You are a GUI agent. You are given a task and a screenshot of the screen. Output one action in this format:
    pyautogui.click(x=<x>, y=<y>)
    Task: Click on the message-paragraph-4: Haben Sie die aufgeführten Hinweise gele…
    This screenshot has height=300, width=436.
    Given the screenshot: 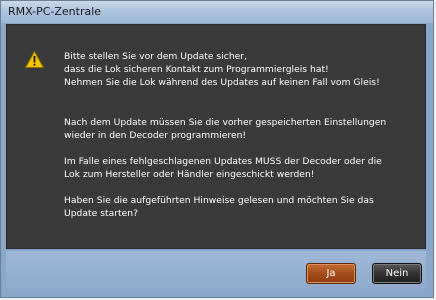 What is the action you would take?
    pyautogui.click(x=219, y=207)
    